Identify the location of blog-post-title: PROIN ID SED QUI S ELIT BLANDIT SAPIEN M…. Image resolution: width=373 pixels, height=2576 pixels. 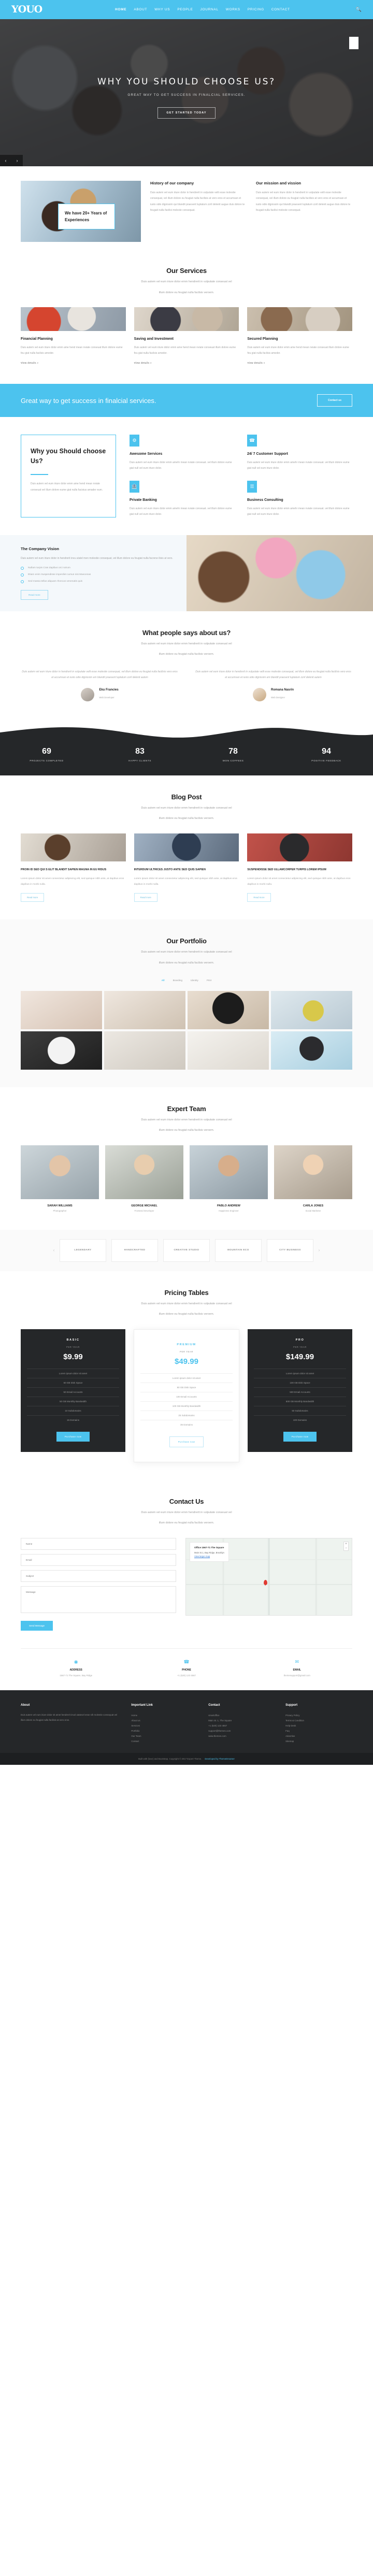
(74, 870).